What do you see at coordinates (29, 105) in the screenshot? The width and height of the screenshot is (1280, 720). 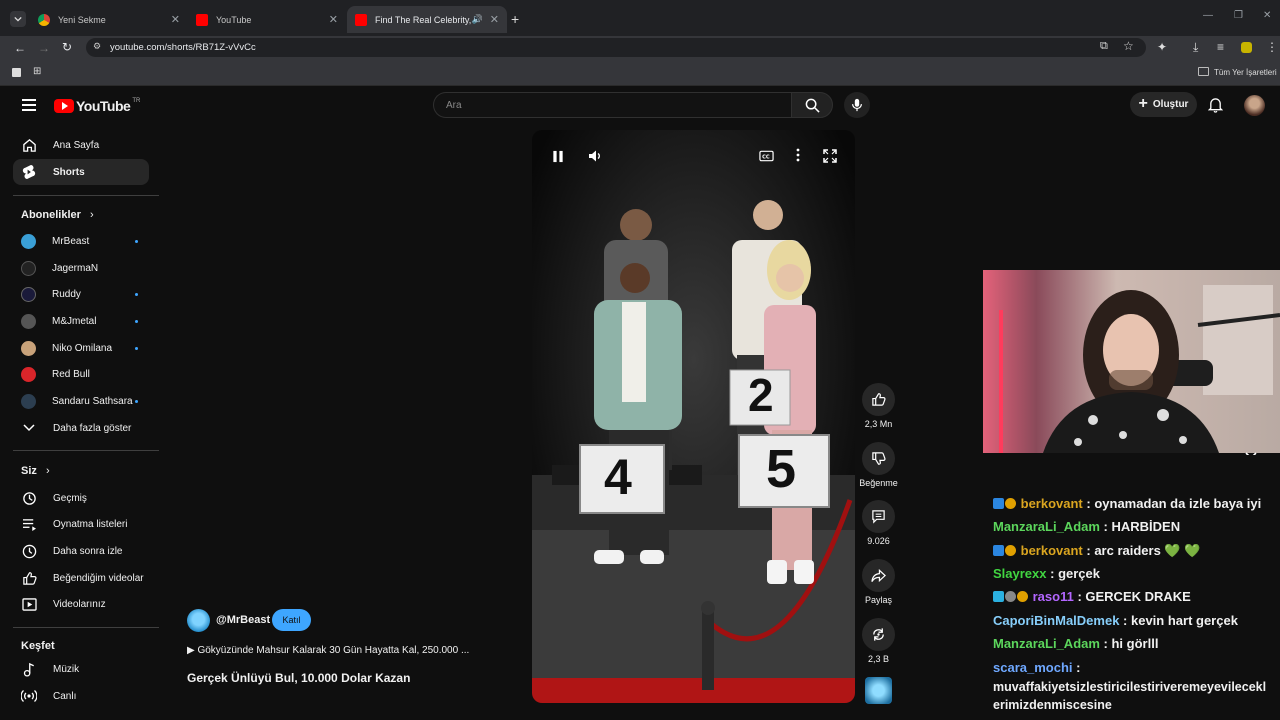 I see `hamburger-menu-icon` at bounding box center [29, 105].